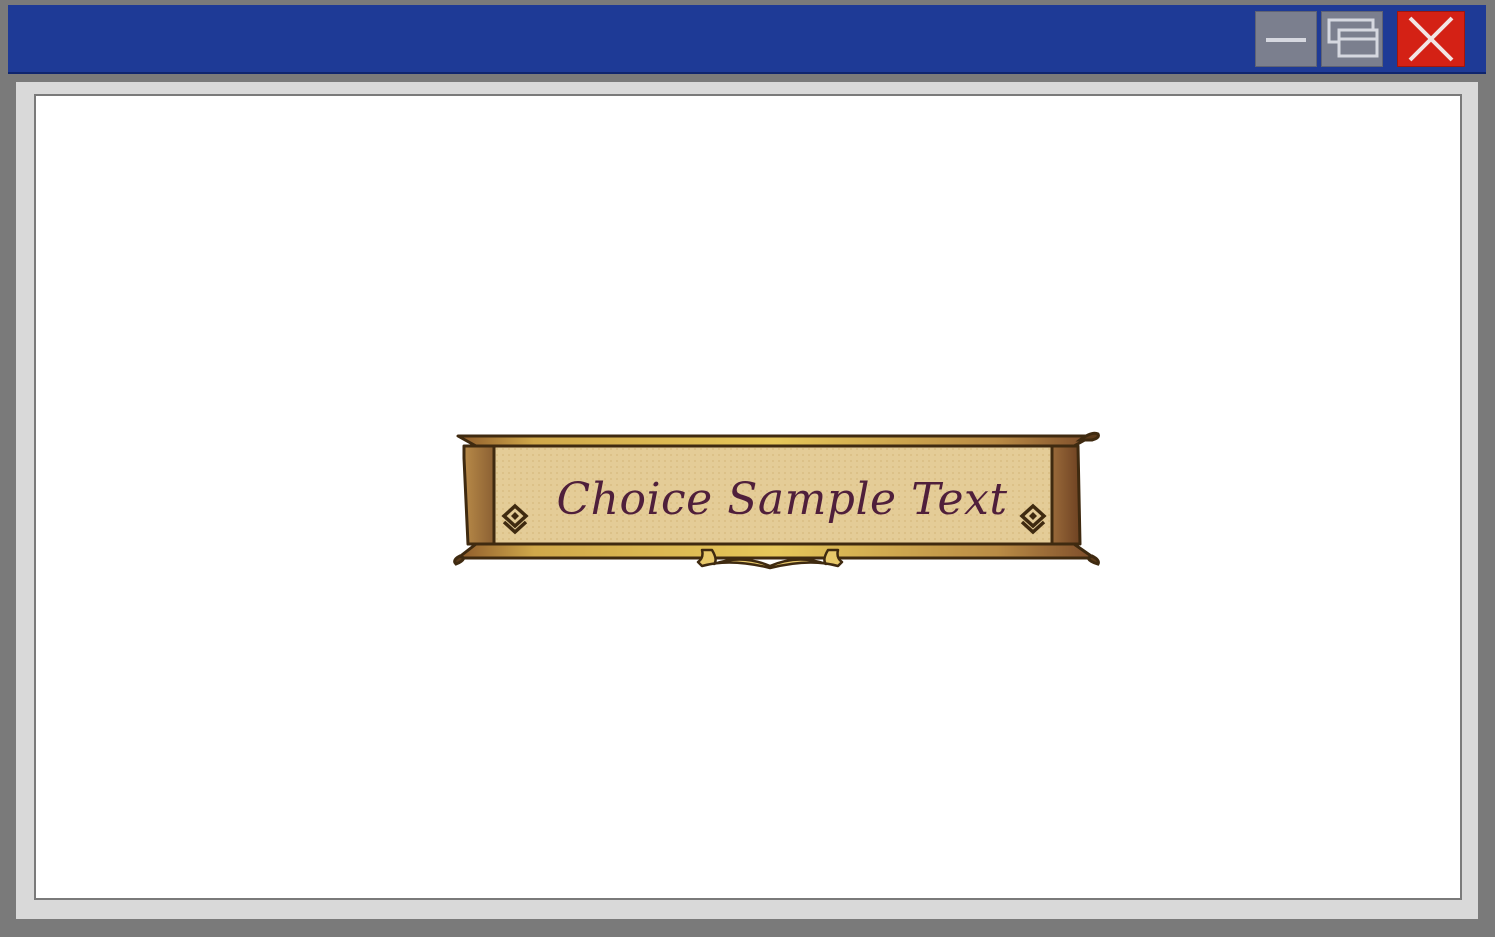 Image resolution: width=1495 pixels, height=937 pixels. I want to click on close-icon, so click(1431, 39).